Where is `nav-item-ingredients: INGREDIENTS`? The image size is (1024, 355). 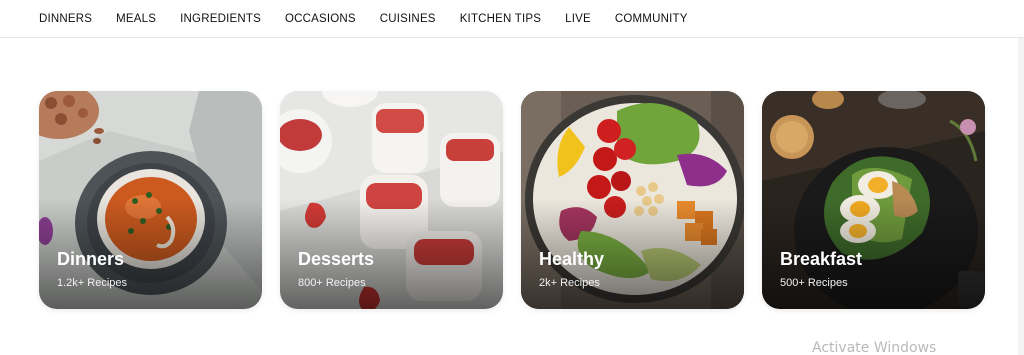 nav-item-ingredients: INGREDIENTS is located at coordinates (220, 19).